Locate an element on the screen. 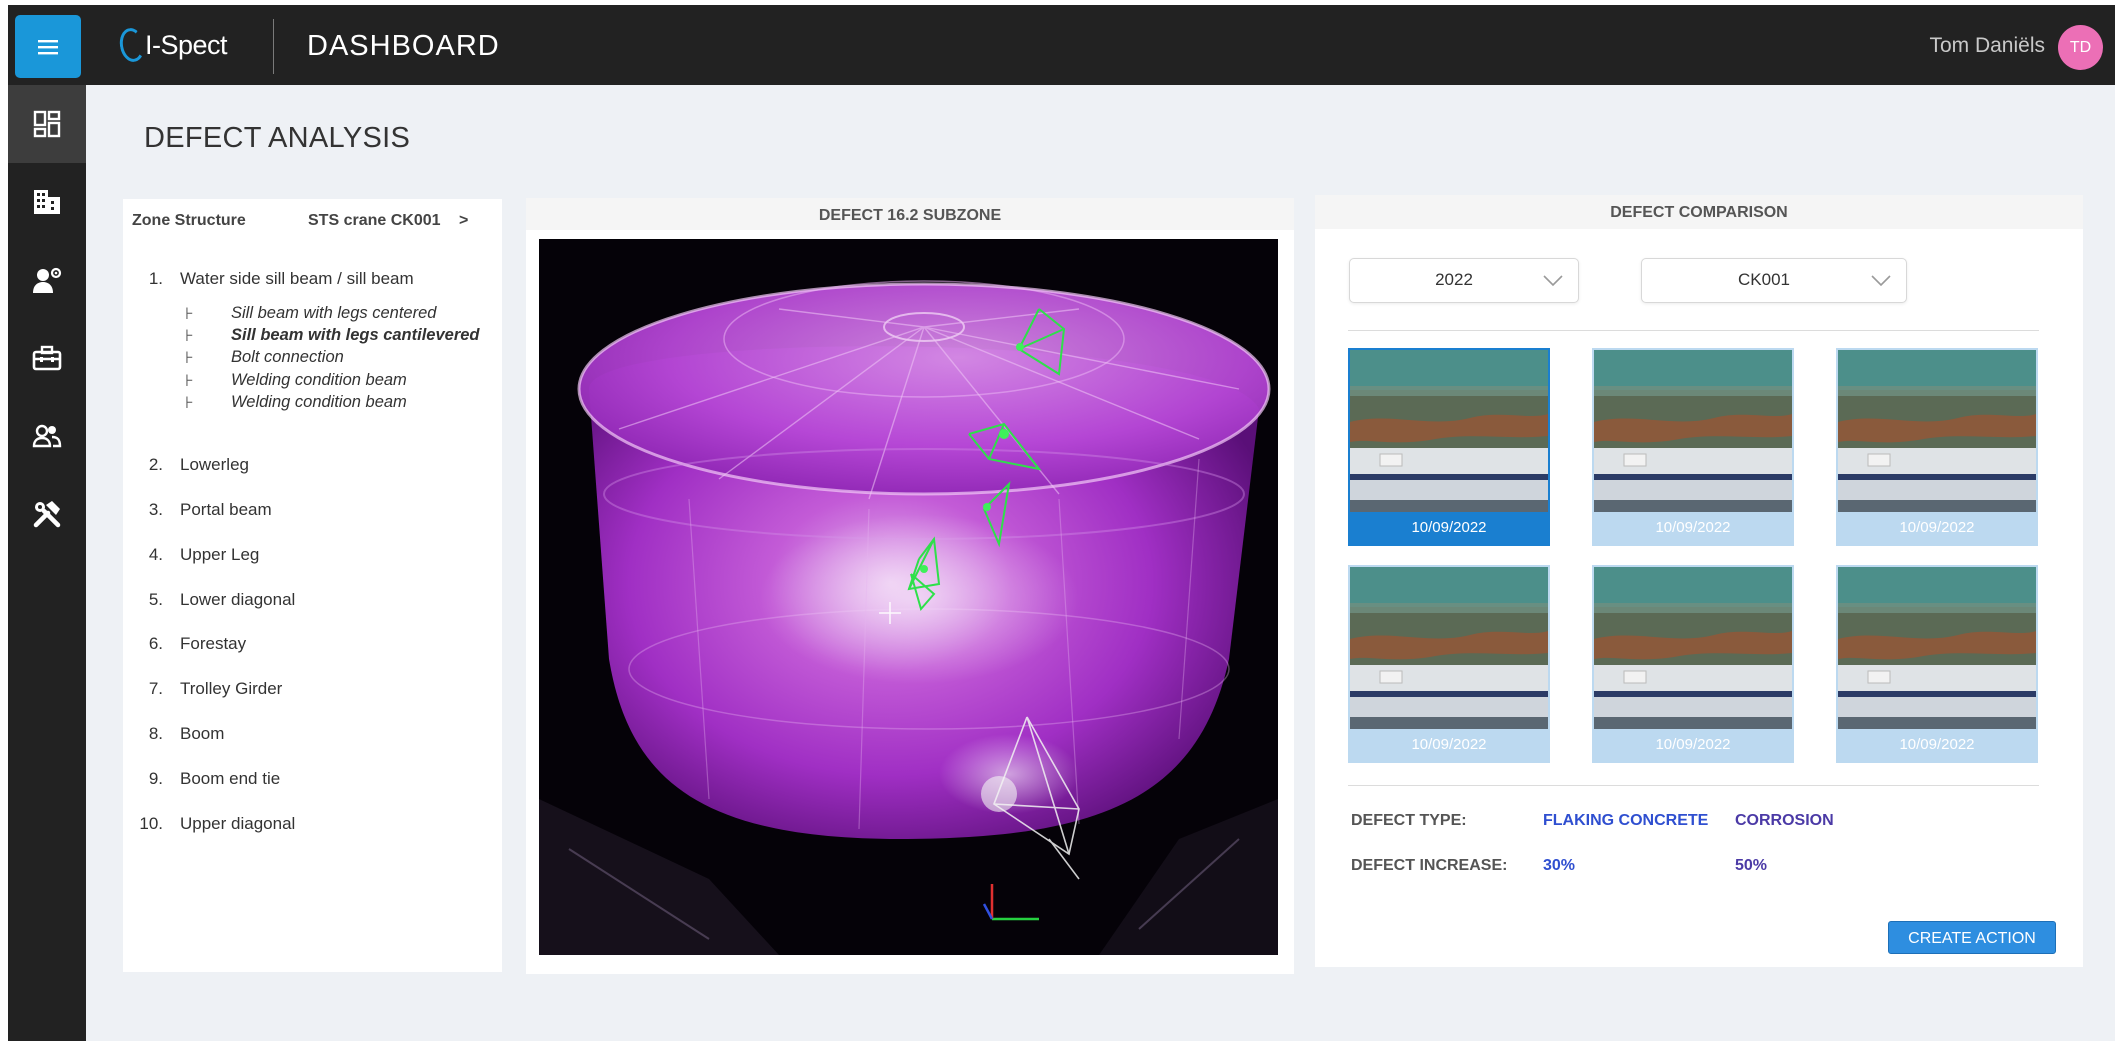 The image size is (2115, 1041). crane-select: CK001 is located at coordinates (1774, 280).